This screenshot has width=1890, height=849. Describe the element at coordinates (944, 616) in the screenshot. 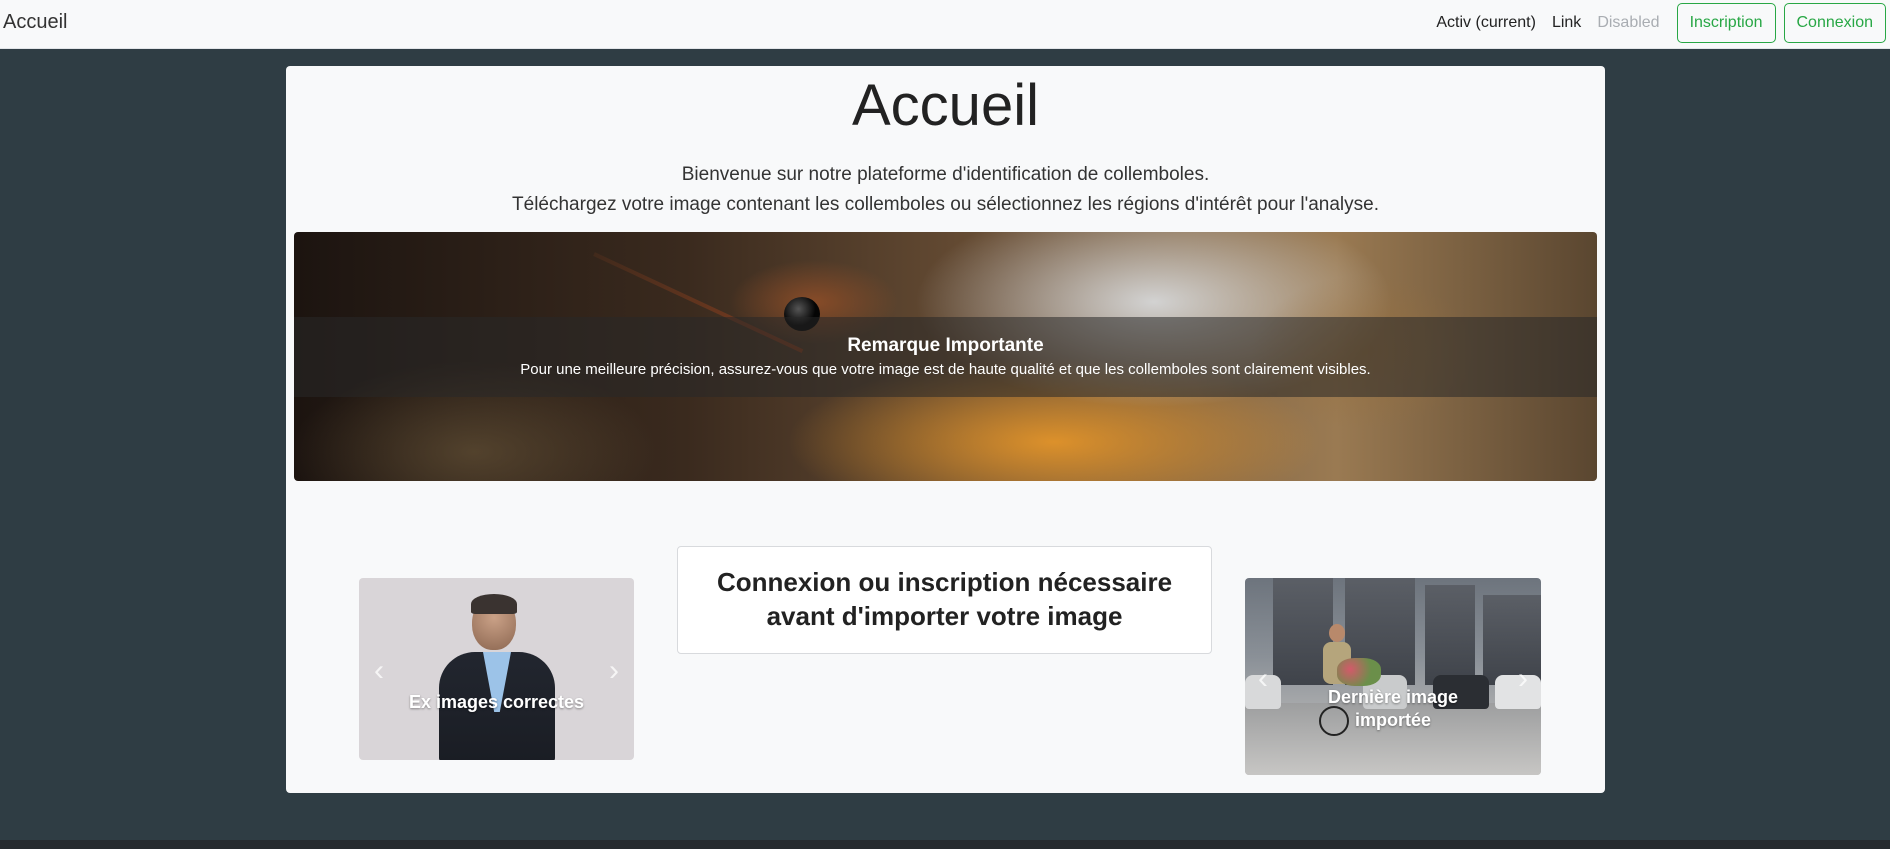

I see `login-required-line-2: avant d'importer votre image` at that location.